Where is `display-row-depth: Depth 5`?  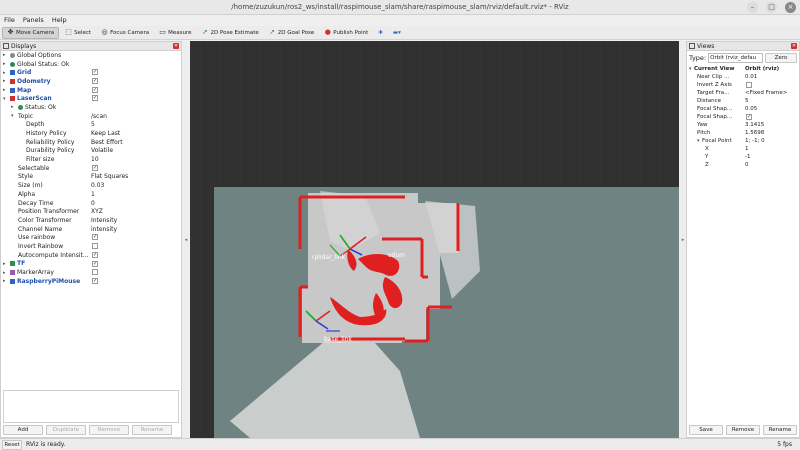 display-row-depth: Depth 5 is located at coordinates (91, 125).